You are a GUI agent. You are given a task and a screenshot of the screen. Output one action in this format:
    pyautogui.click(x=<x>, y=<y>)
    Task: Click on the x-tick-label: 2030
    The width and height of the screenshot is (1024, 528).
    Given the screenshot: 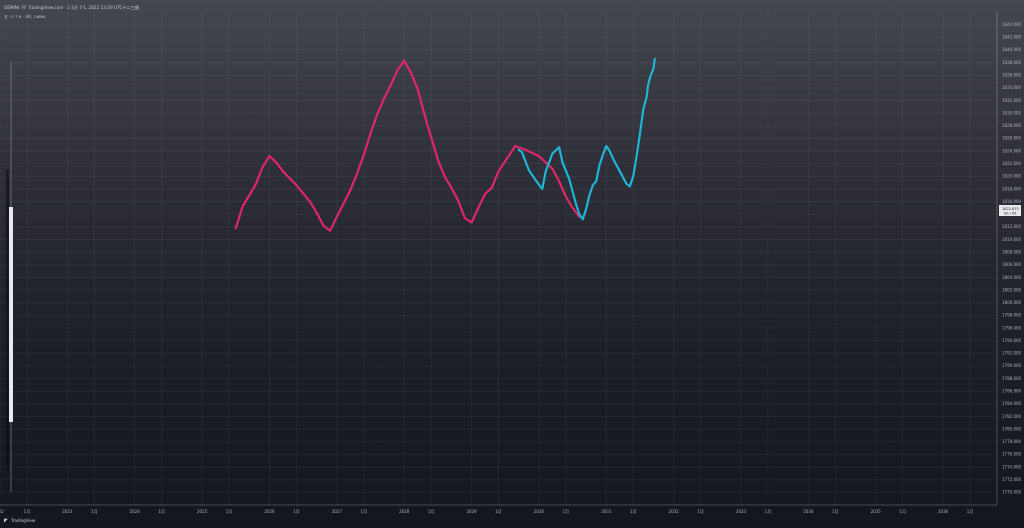 What is the action you would take?
    pyautogui.click(x=539, y=511)
    